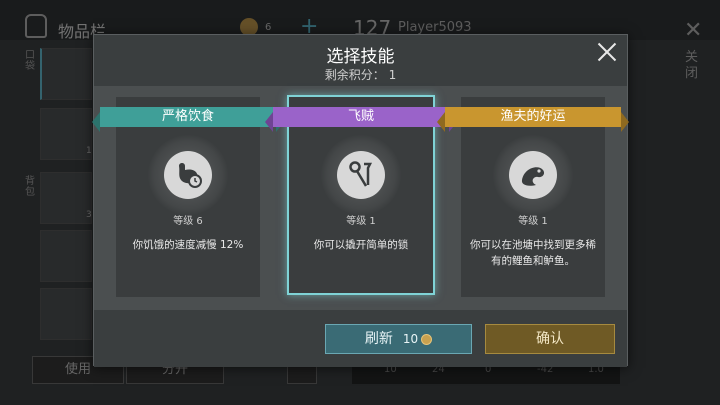 The width and height of the screenshot is (720, 405). I want to click on skill-card-strict-diet: 严格饮食 等级 6 你饥饿的速度减慢 12%, so click(188, 197).